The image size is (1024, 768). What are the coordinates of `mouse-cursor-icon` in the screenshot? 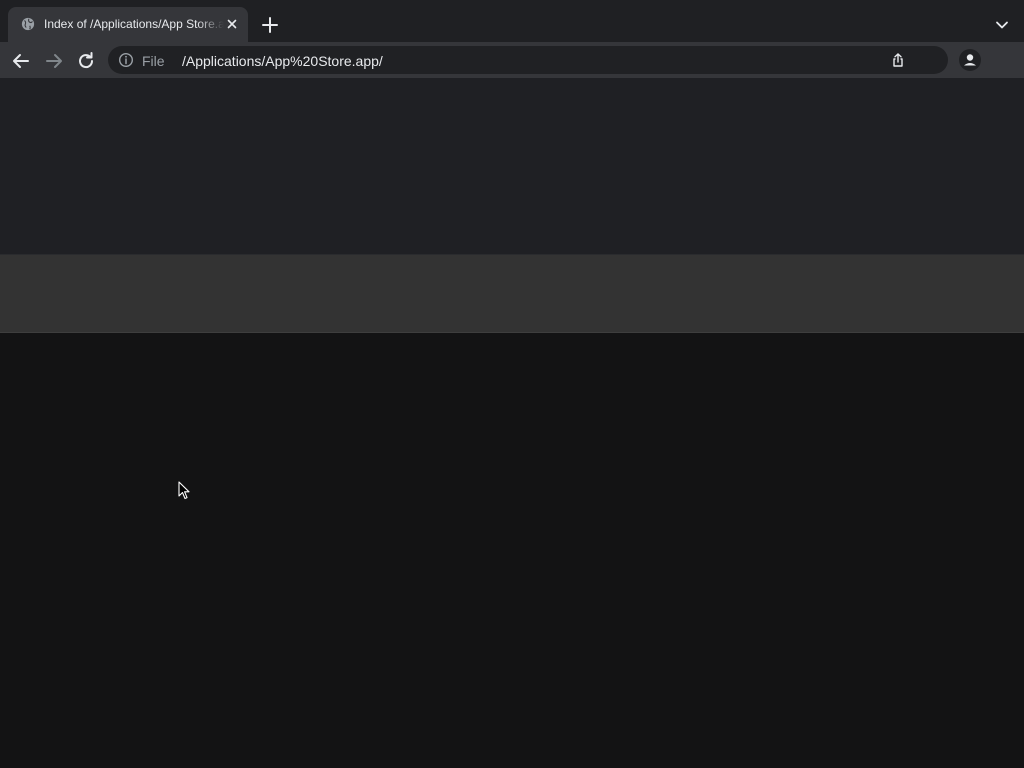 It's located at (184, 490).